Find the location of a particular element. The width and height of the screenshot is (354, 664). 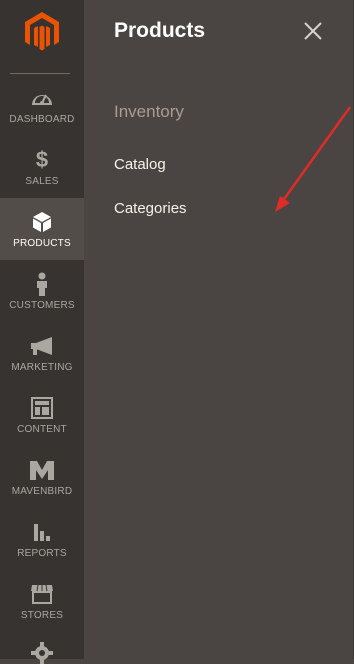

sidebar-item-label: STORES is located at coordinates (42, 615).